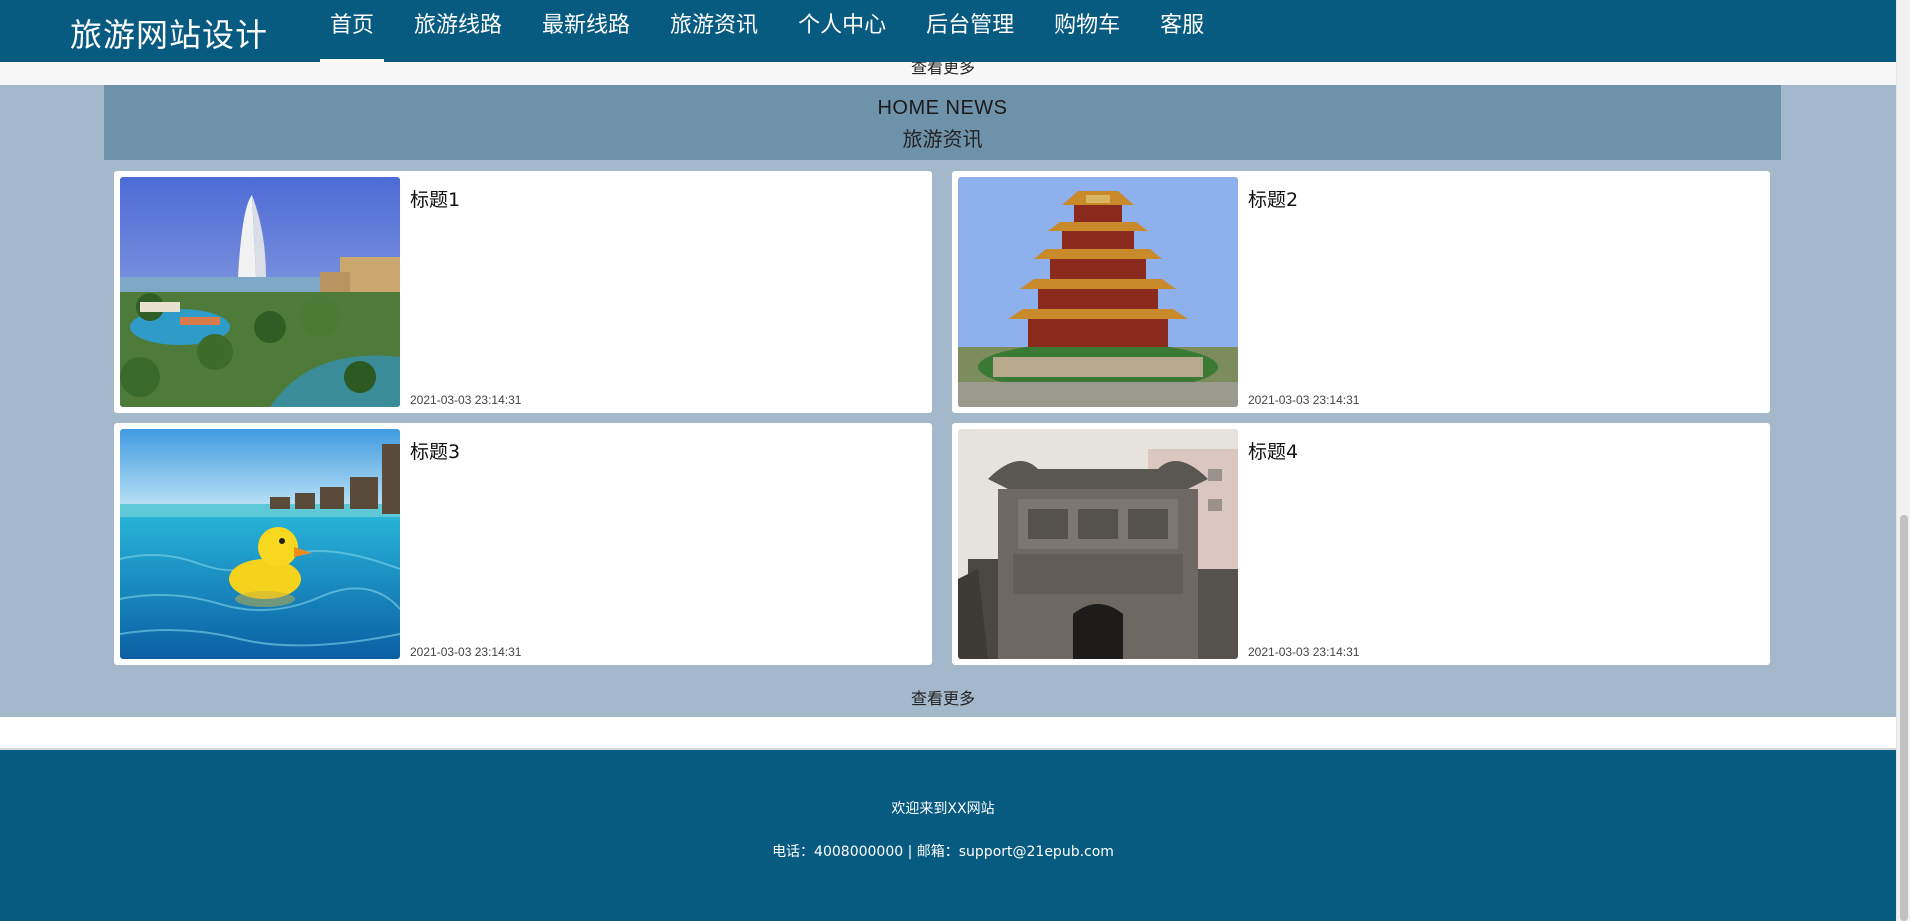  I want to click on burj-al-arab-resort-image, so click(260, 292).